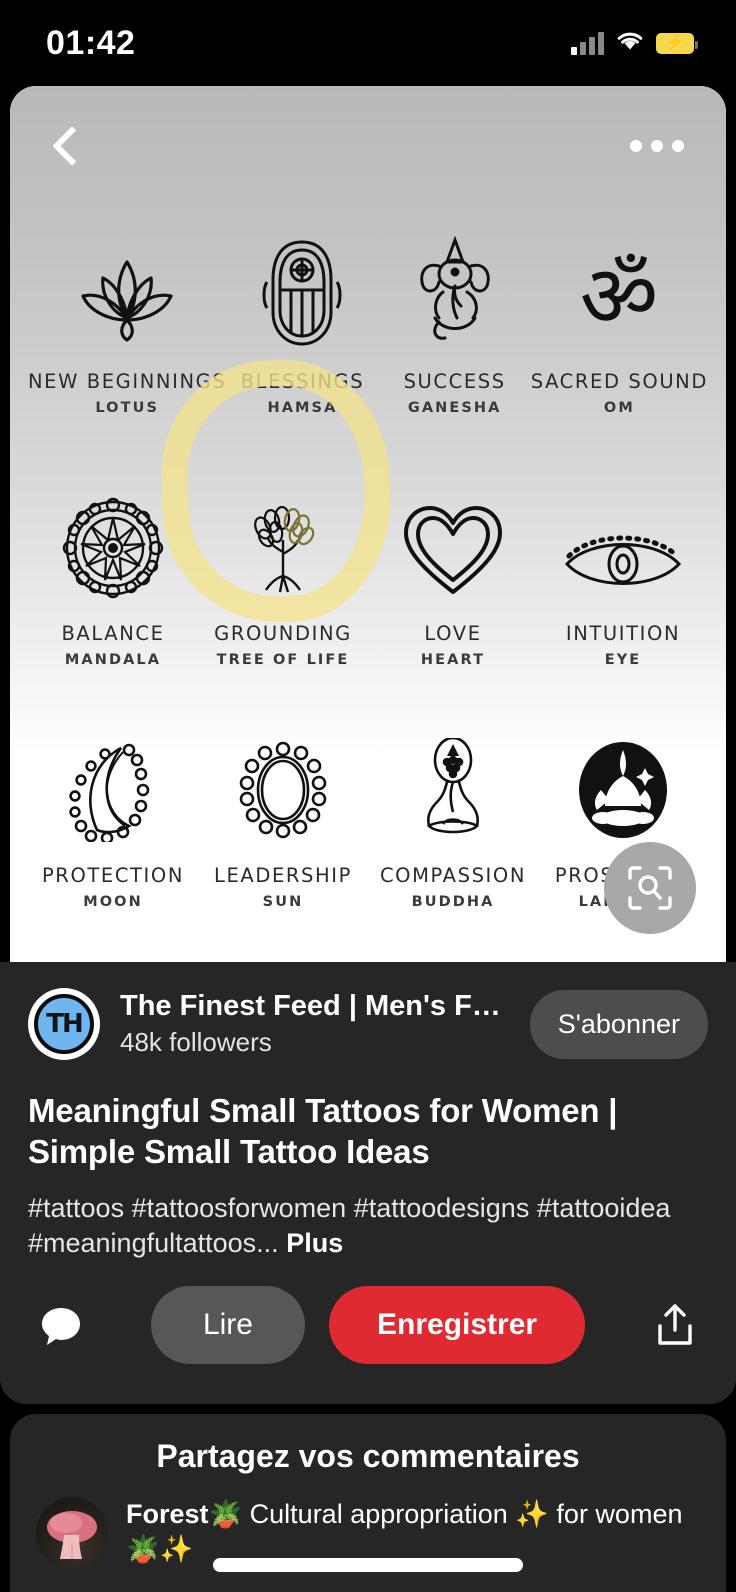 This screenshot has height=1592, width=736. What do you see at coordinates (127, 292) in the screenshot?
I see `lotus-icon` at bounding box center [127, 292].